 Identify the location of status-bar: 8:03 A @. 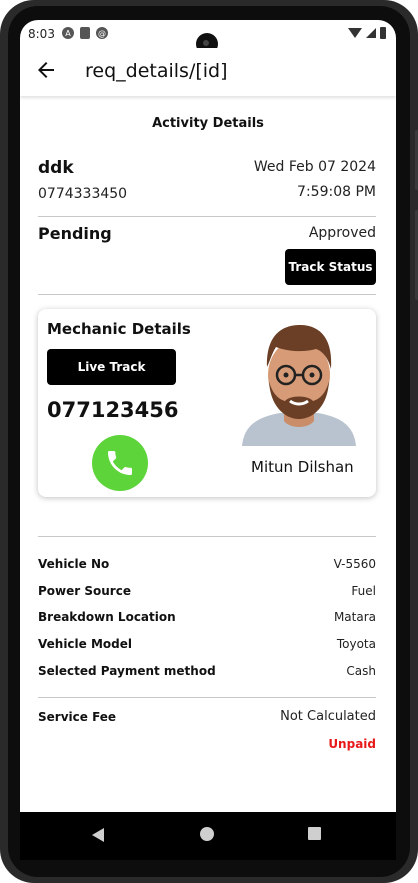
(208, 37).